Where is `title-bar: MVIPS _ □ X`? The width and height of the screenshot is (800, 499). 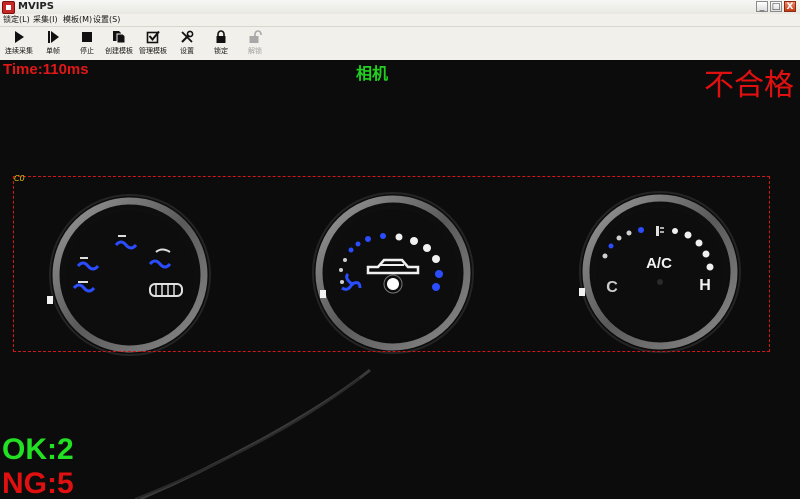
title-bar: MVIPS _ □ X is located at coordinates (400, 7).